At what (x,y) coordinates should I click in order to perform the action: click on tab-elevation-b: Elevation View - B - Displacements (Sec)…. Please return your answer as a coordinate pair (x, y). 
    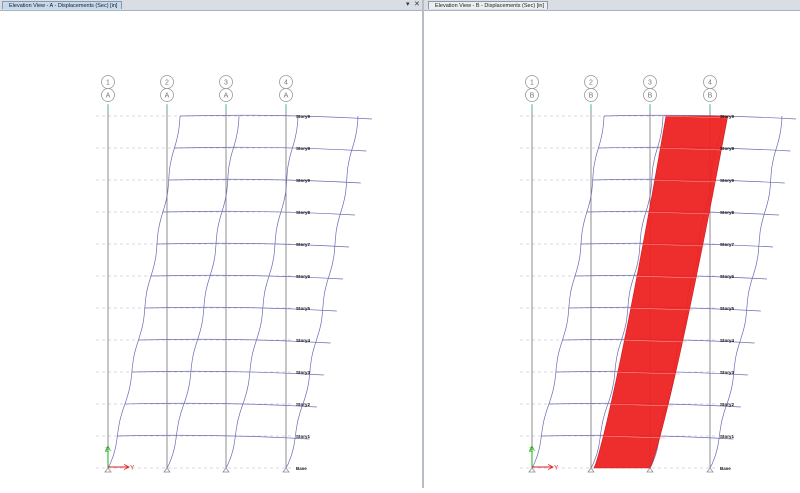
    Looking at the image, I should click on (488, 5).